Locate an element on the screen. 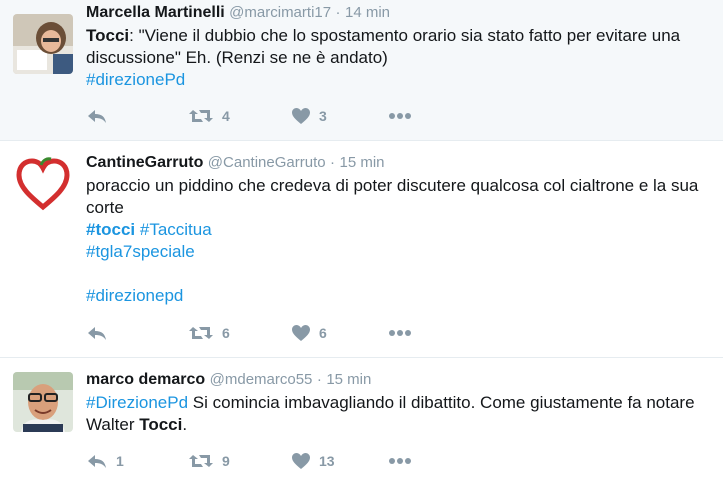 The width and height of the screenshot is (723, 478). hashtag-link: #tgla7speciale is located at coordinates (140, 251).